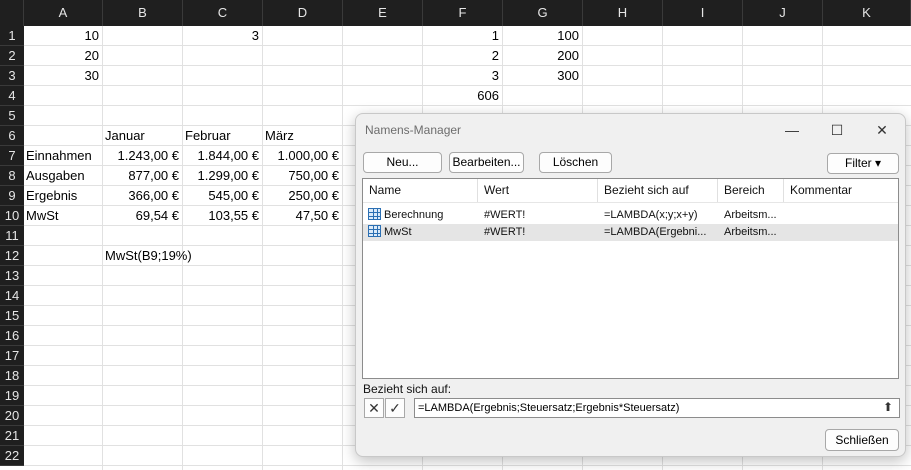 Image resolution: width=911 pixels, height=470 pixels. I want to click on row-header-18: 18, so click(12, 376).